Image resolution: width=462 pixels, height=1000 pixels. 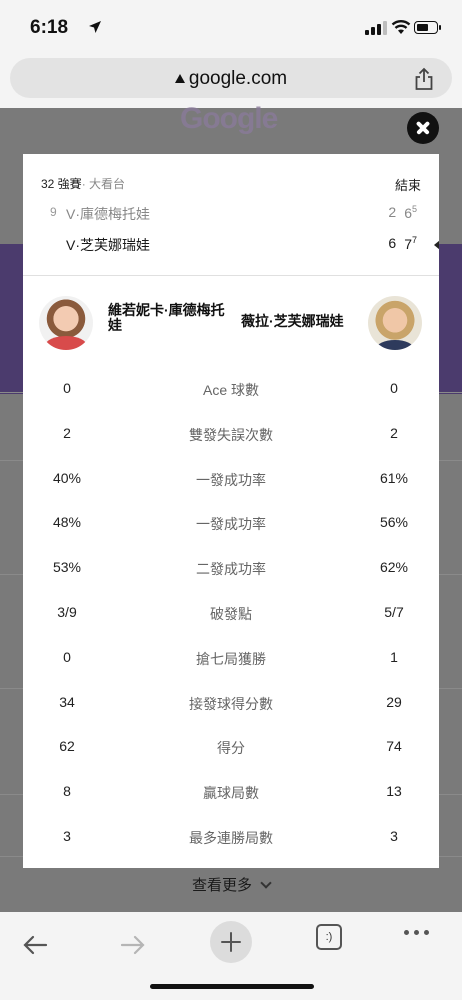 I want to click on see-more-label: 查看更多, so click(x=221, y=885).